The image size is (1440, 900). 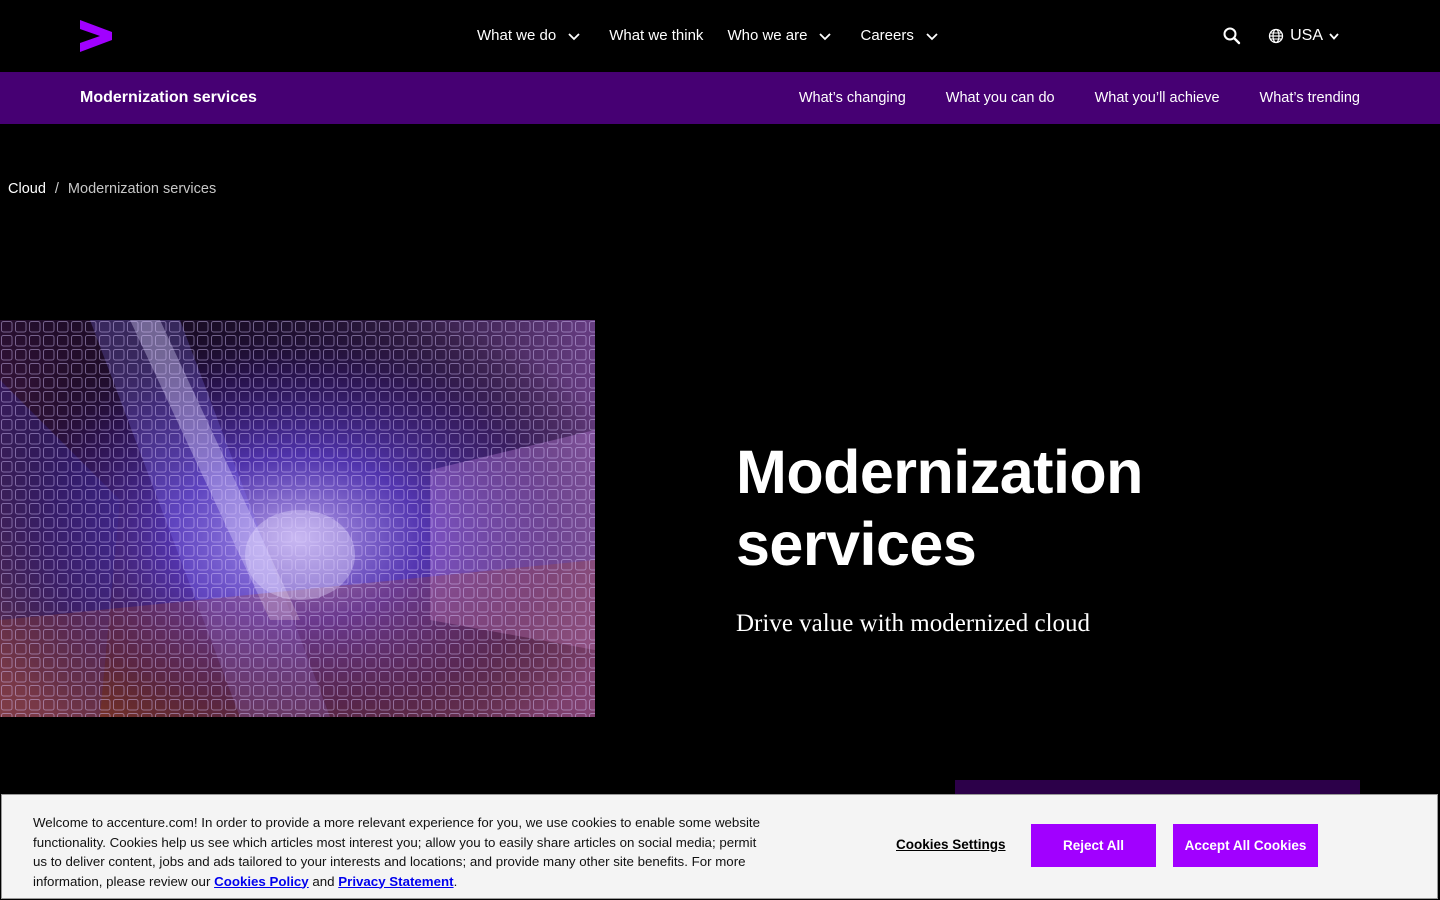 I want to click on reject-all-button: Reject All, so click(x=1093, y=845).